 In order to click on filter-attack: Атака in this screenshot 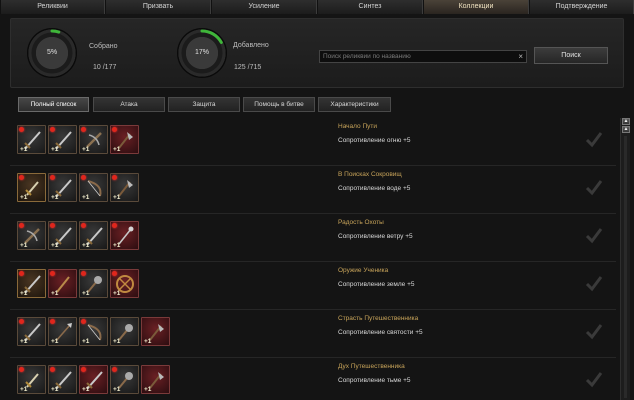, I will do `click(129, 104)`.